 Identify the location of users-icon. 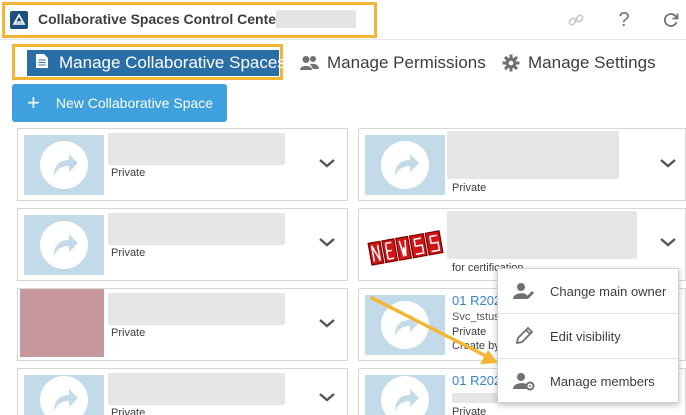
(309, 63).